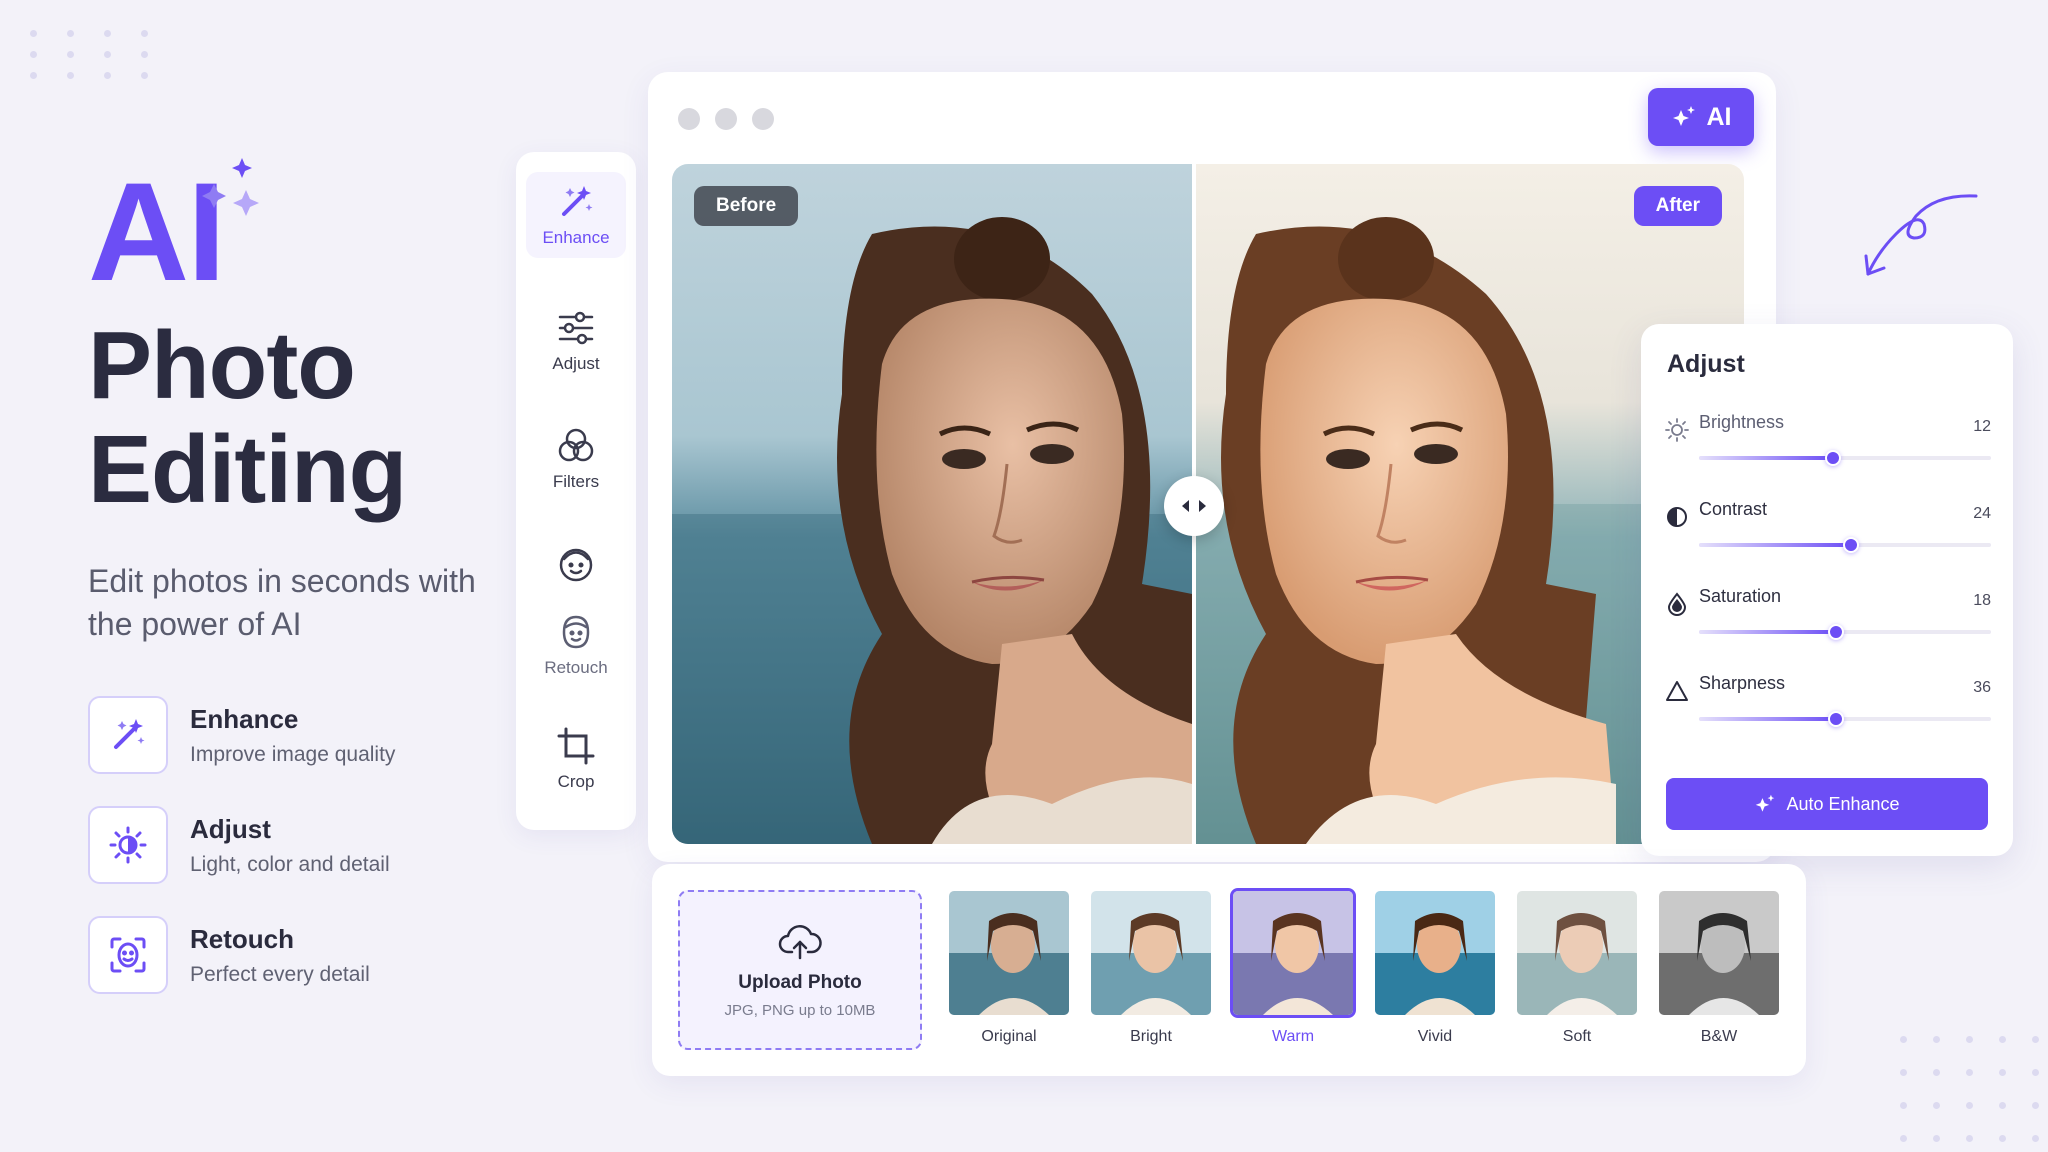 This screenshot has width=2048, height=1152. Describe the element at coordinates (1845, 458) in the screenshot. I see `slider-brightness-track` at that location.